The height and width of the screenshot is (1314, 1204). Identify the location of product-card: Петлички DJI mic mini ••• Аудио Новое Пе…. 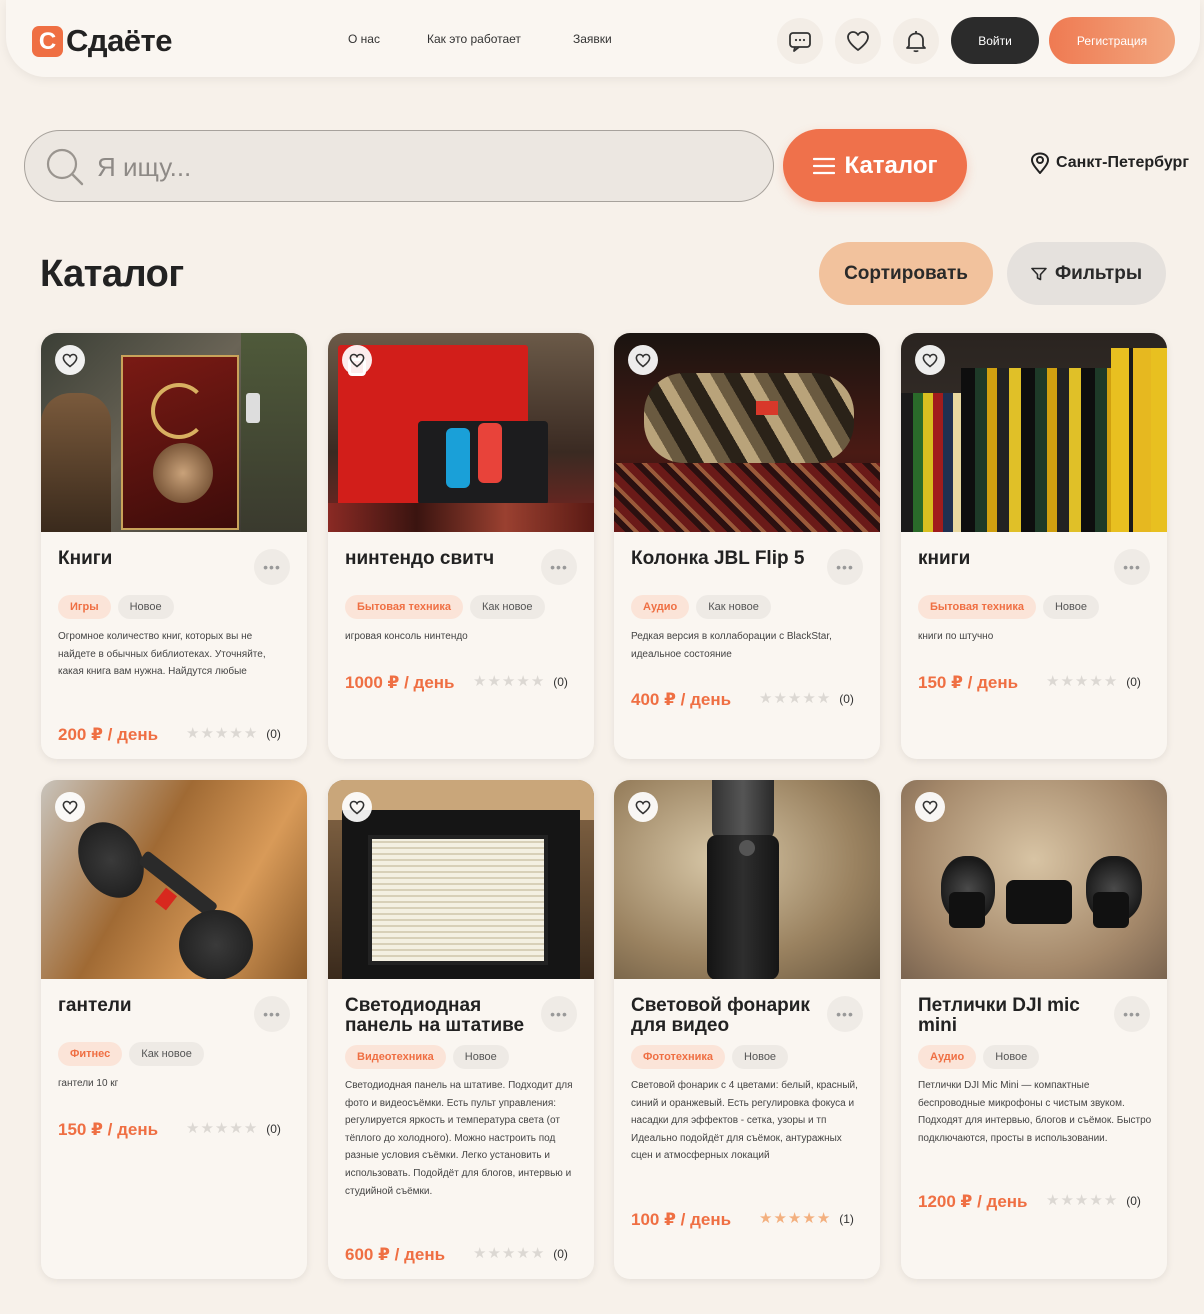
(1034, 1029).